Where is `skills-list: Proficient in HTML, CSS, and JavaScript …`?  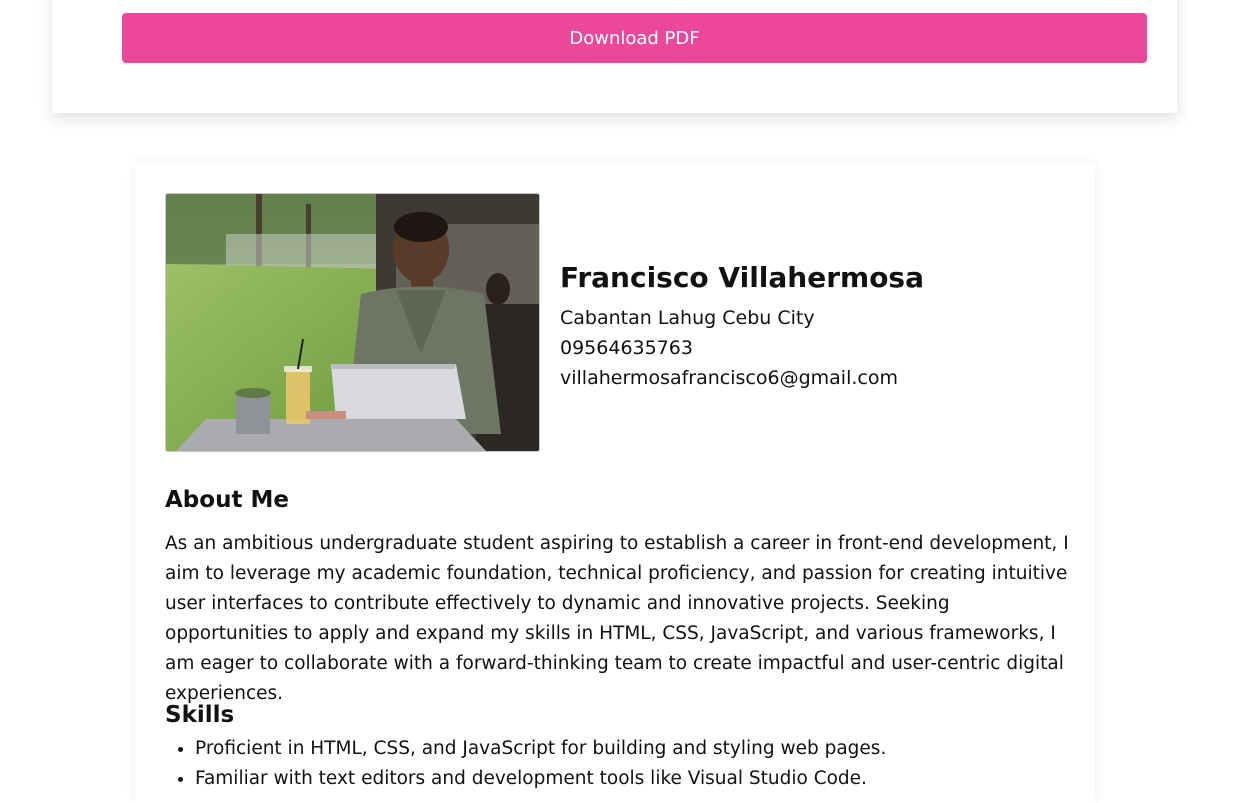 skills-list: Proficient in HTML, CSS, and JavaScript … is located at coordinates (620, 764).